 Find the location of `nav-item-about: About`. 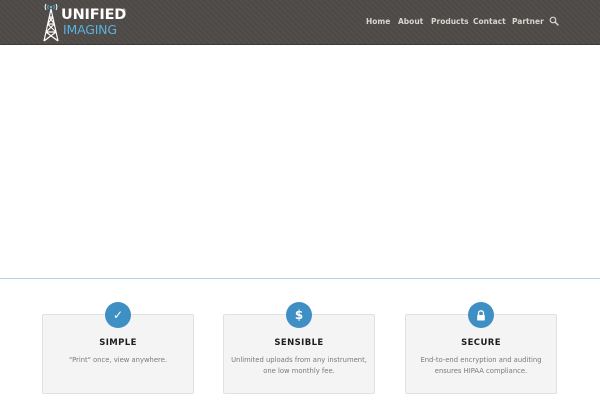

nav-item-about: About is located at coordinates (410, 22).